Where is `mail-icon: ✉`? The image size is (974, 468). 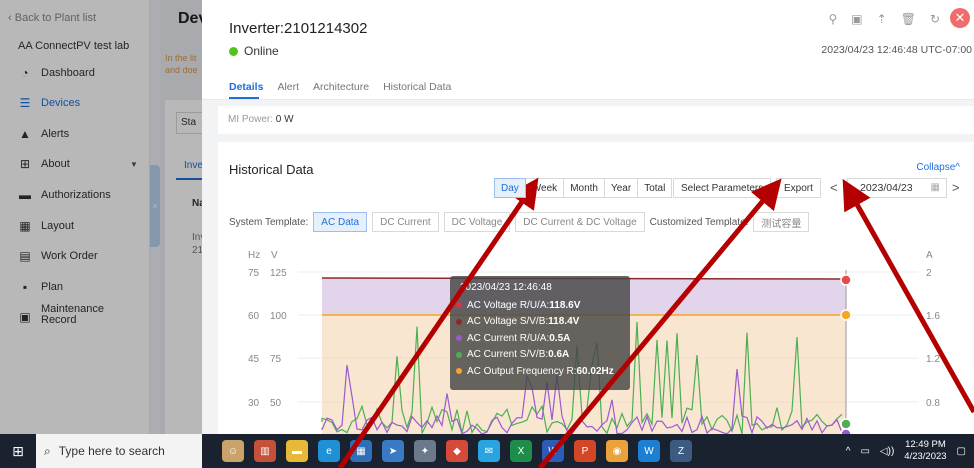
mail-icon: ✉ is located at coordinates (489, 451).